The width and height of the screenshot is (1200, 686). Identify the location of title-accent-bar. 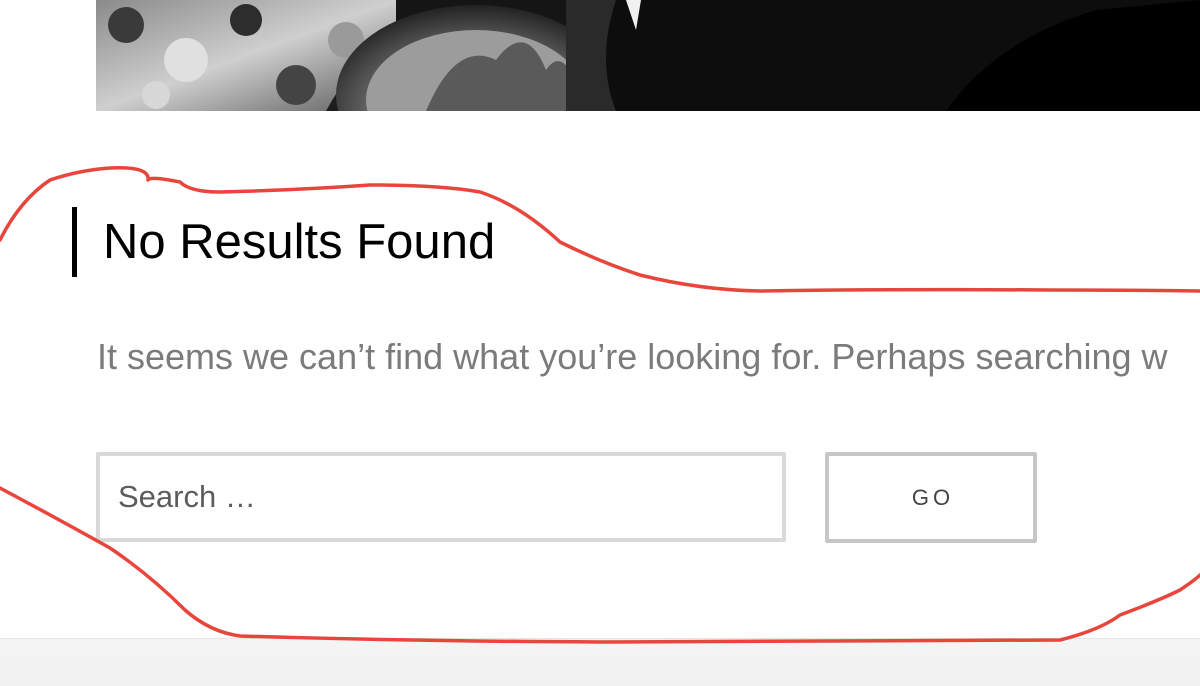
(74, 242).